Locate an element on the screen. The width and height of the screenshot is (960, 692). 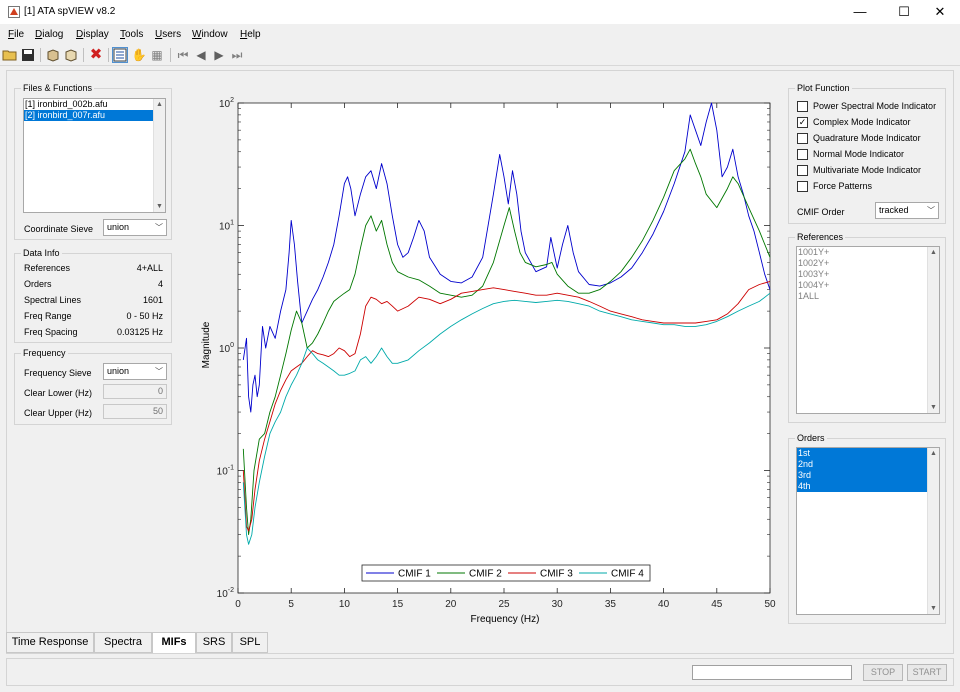
tab-srs: SRS is located at coordinates (214, 642).